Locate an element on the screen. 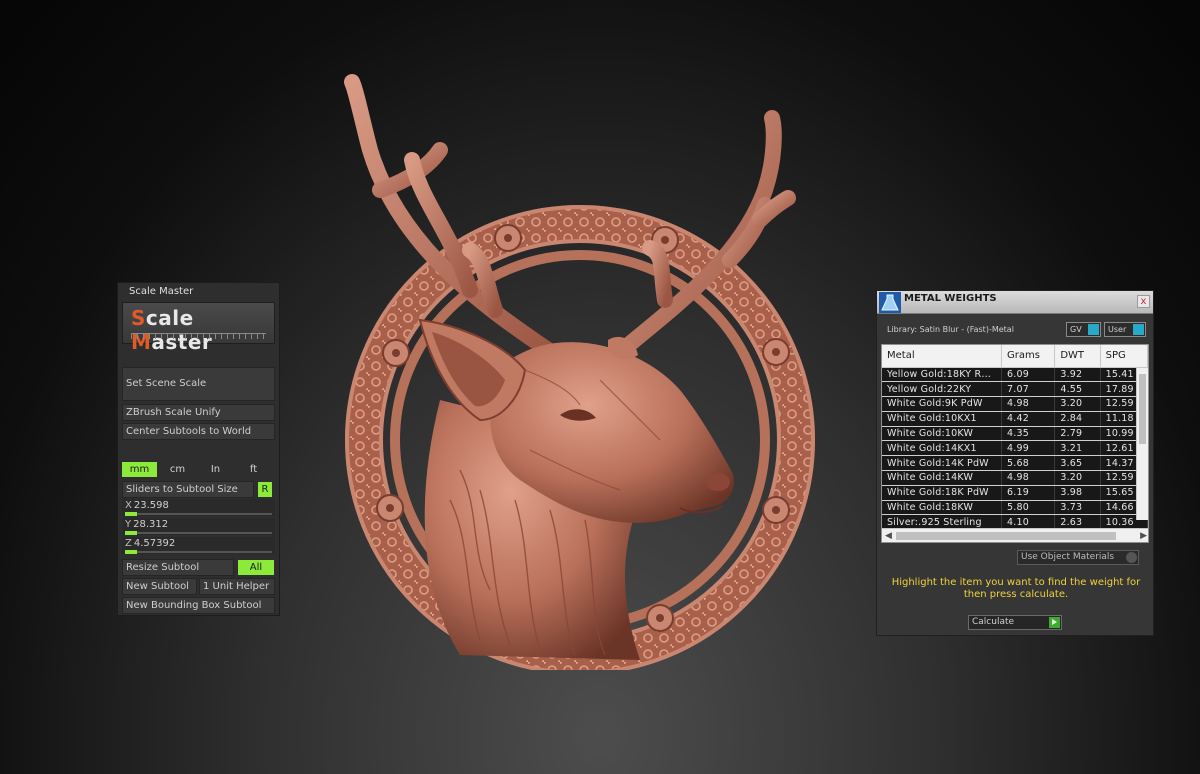 This screenshot has width=1200, height=774. table-cell: 6.19 is located at coordinates (1028, 493).